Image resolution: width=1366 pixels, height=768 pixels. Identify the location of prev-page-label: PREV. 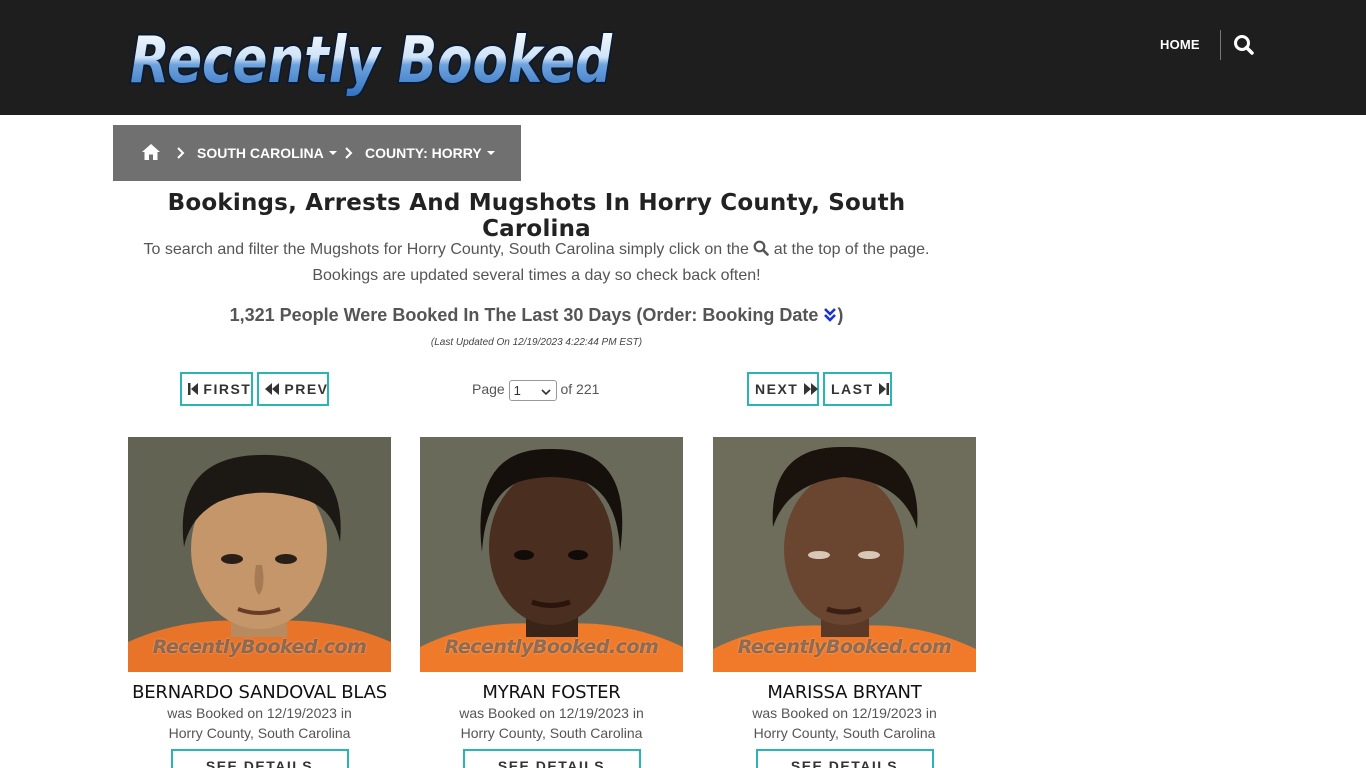
(306, 389).